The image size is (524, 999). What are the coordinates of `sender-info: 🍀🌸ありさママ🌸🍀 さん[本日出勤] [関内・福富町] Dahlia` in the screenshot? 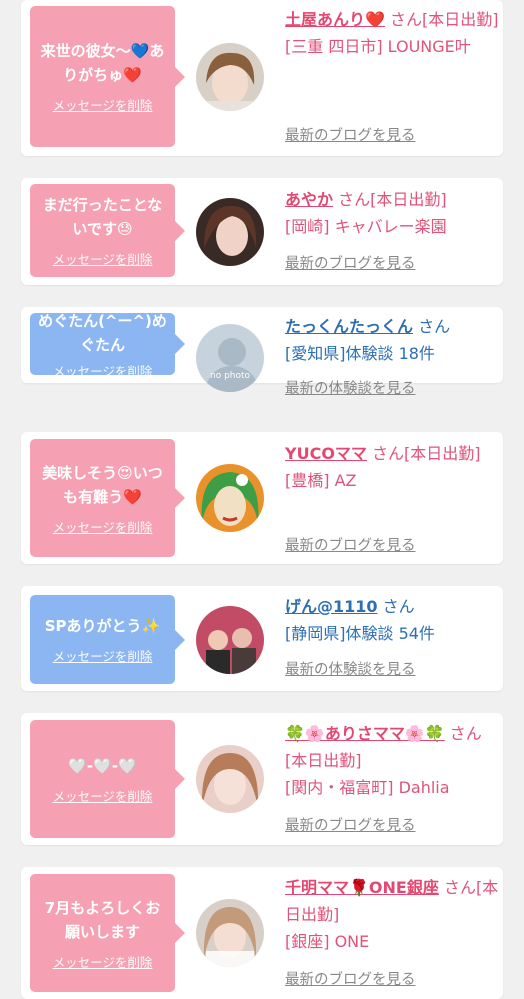 It's located at (393, 760).